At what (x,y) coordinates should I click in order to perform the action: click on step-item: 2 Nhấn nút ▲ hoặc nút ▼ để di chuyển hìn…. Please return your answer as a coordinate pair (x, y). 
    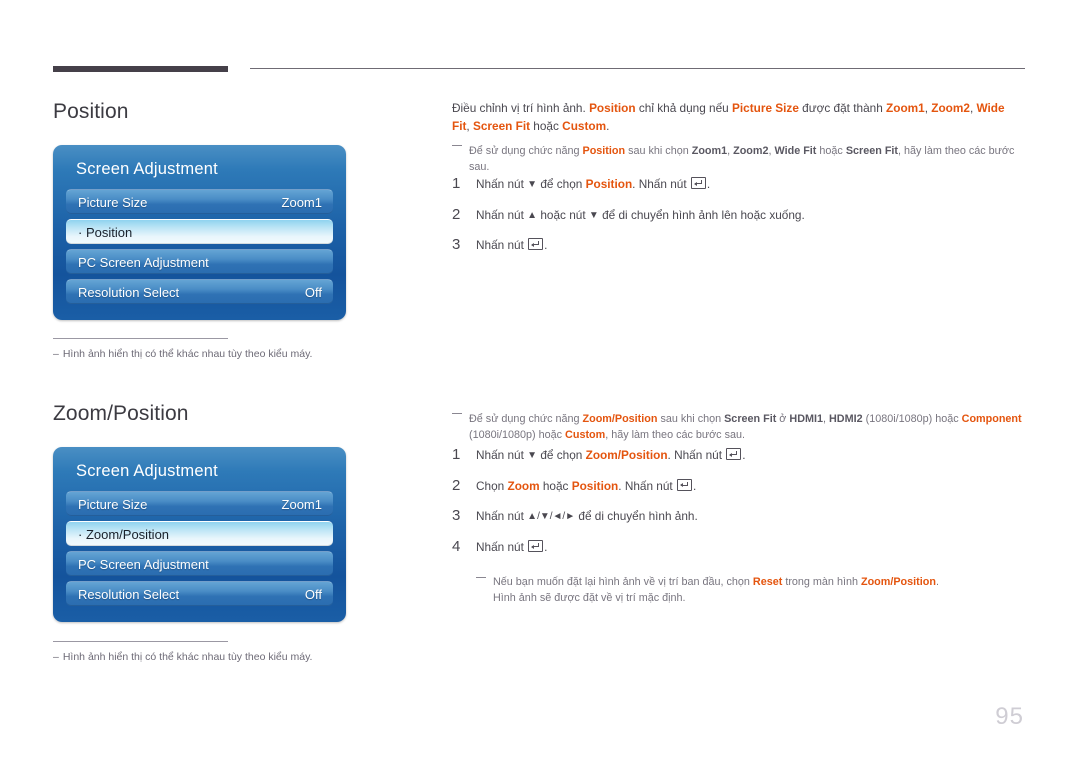
    Looking at the image, I should click on (734, 215).